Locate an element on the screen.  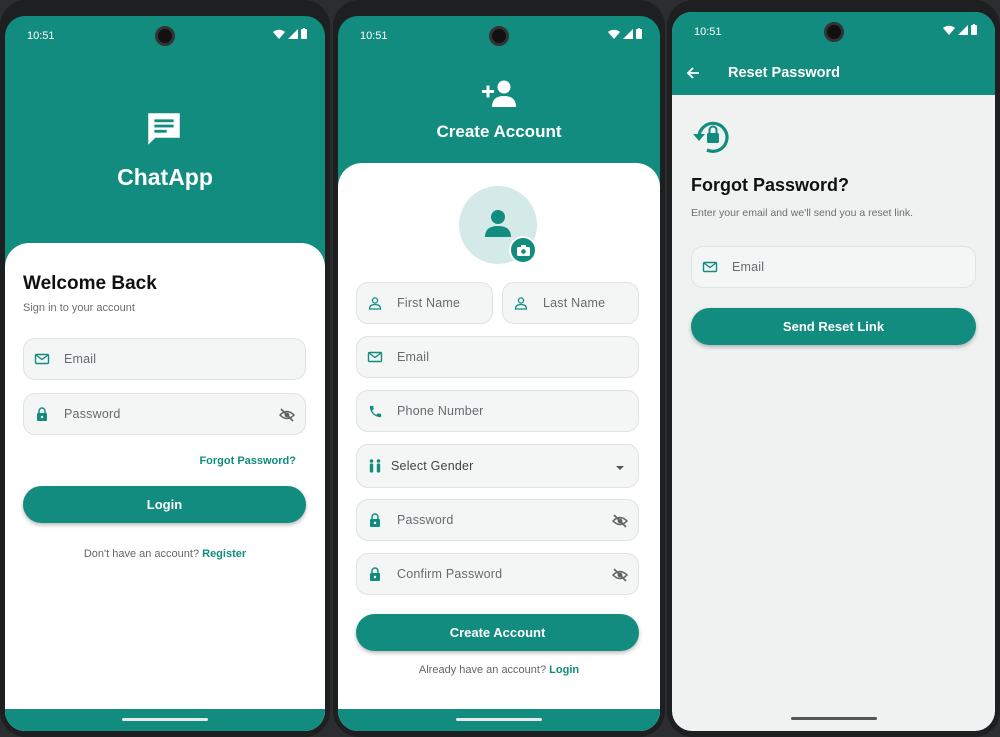
forgot-password-link: Forgot Password? is located at coordinates (247, 461).